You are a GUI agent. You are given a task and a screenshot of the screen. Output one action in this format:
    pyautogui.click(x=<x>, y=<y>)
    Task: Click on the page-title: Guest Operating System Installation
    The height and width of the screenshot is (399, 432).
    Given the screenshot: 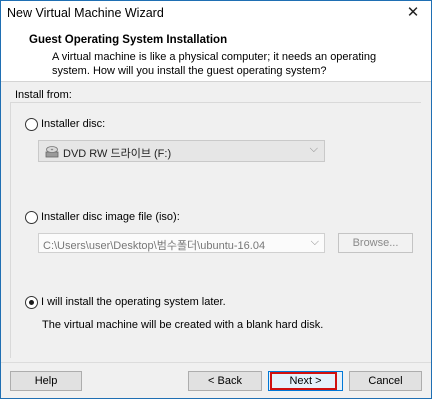 What is the action you would take?
    pyautogui.click(x=128, y=40)
    